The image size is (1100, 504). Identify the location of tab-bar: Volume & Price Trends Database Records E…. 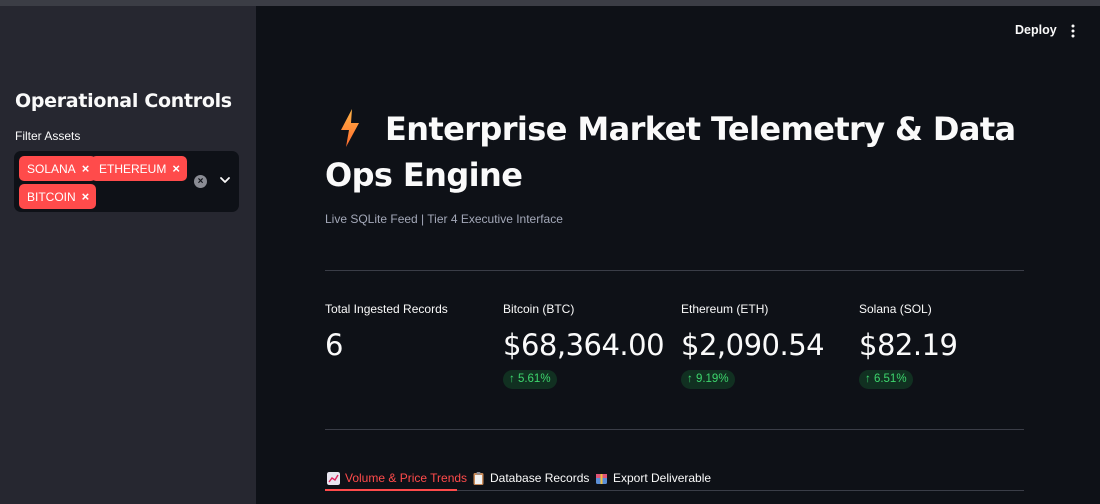
(674, 478).